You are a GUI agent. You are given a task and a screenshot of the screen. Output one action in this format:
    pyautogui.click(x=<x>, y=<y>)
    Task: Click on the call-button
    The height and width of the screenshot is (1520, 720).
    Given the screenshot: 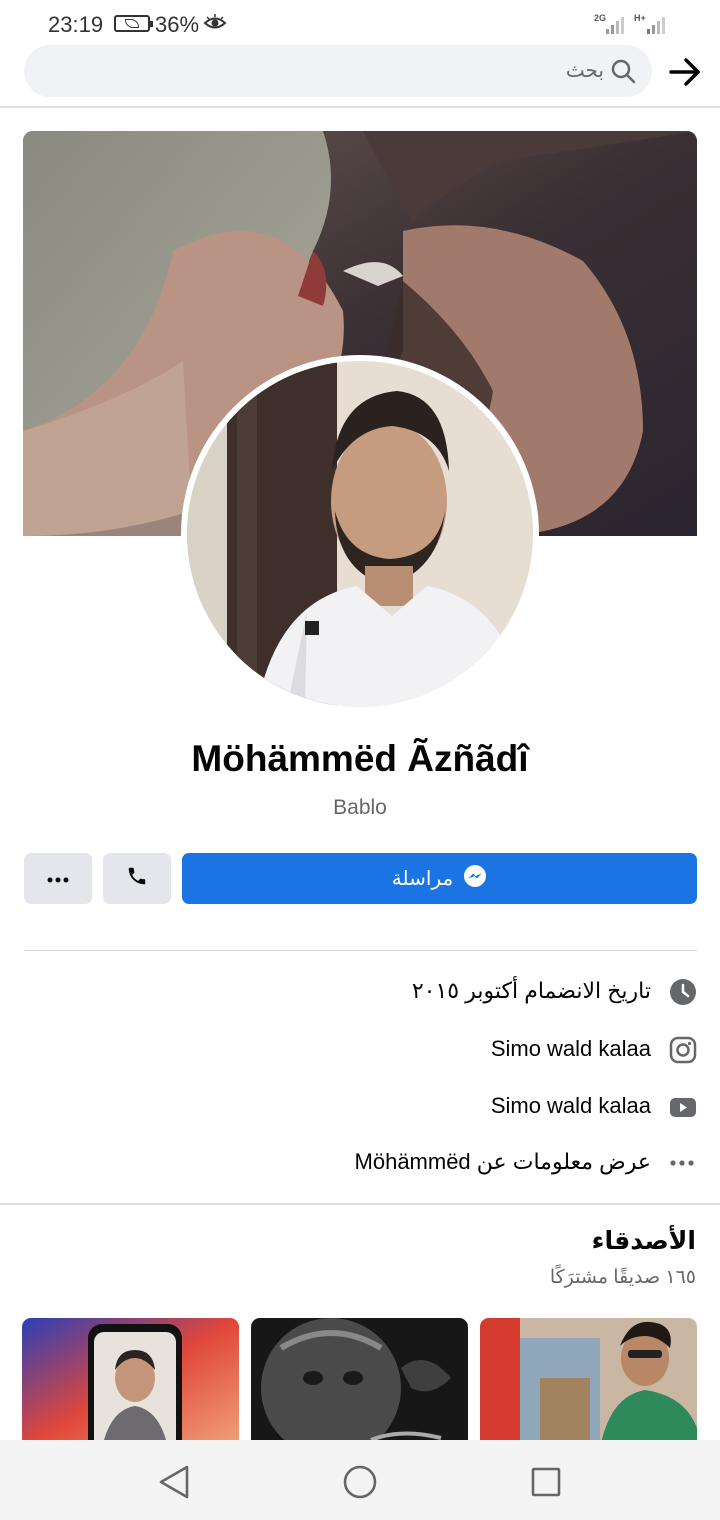 What is the action you would take?
    pyautogui.click(x=137, y=878)
    